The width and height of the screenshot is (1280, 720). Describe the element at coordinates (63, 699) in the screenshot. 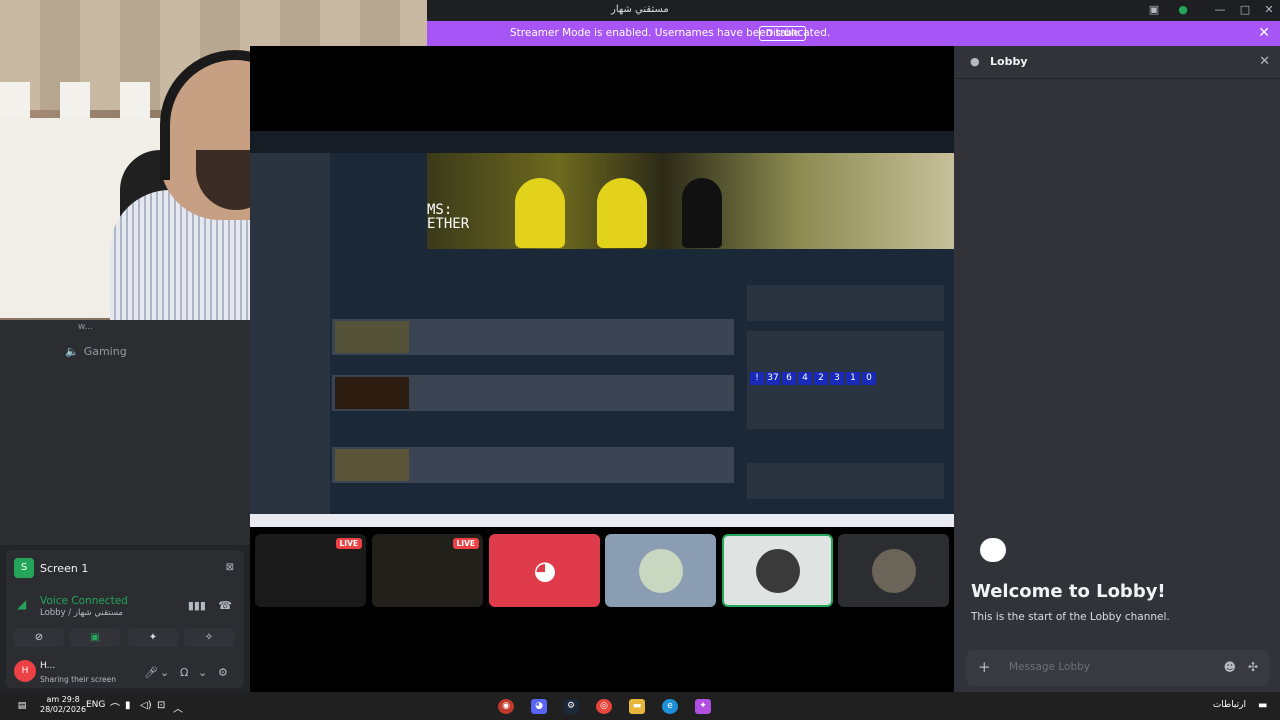

I see `clock-time: am 29:8` at that location.